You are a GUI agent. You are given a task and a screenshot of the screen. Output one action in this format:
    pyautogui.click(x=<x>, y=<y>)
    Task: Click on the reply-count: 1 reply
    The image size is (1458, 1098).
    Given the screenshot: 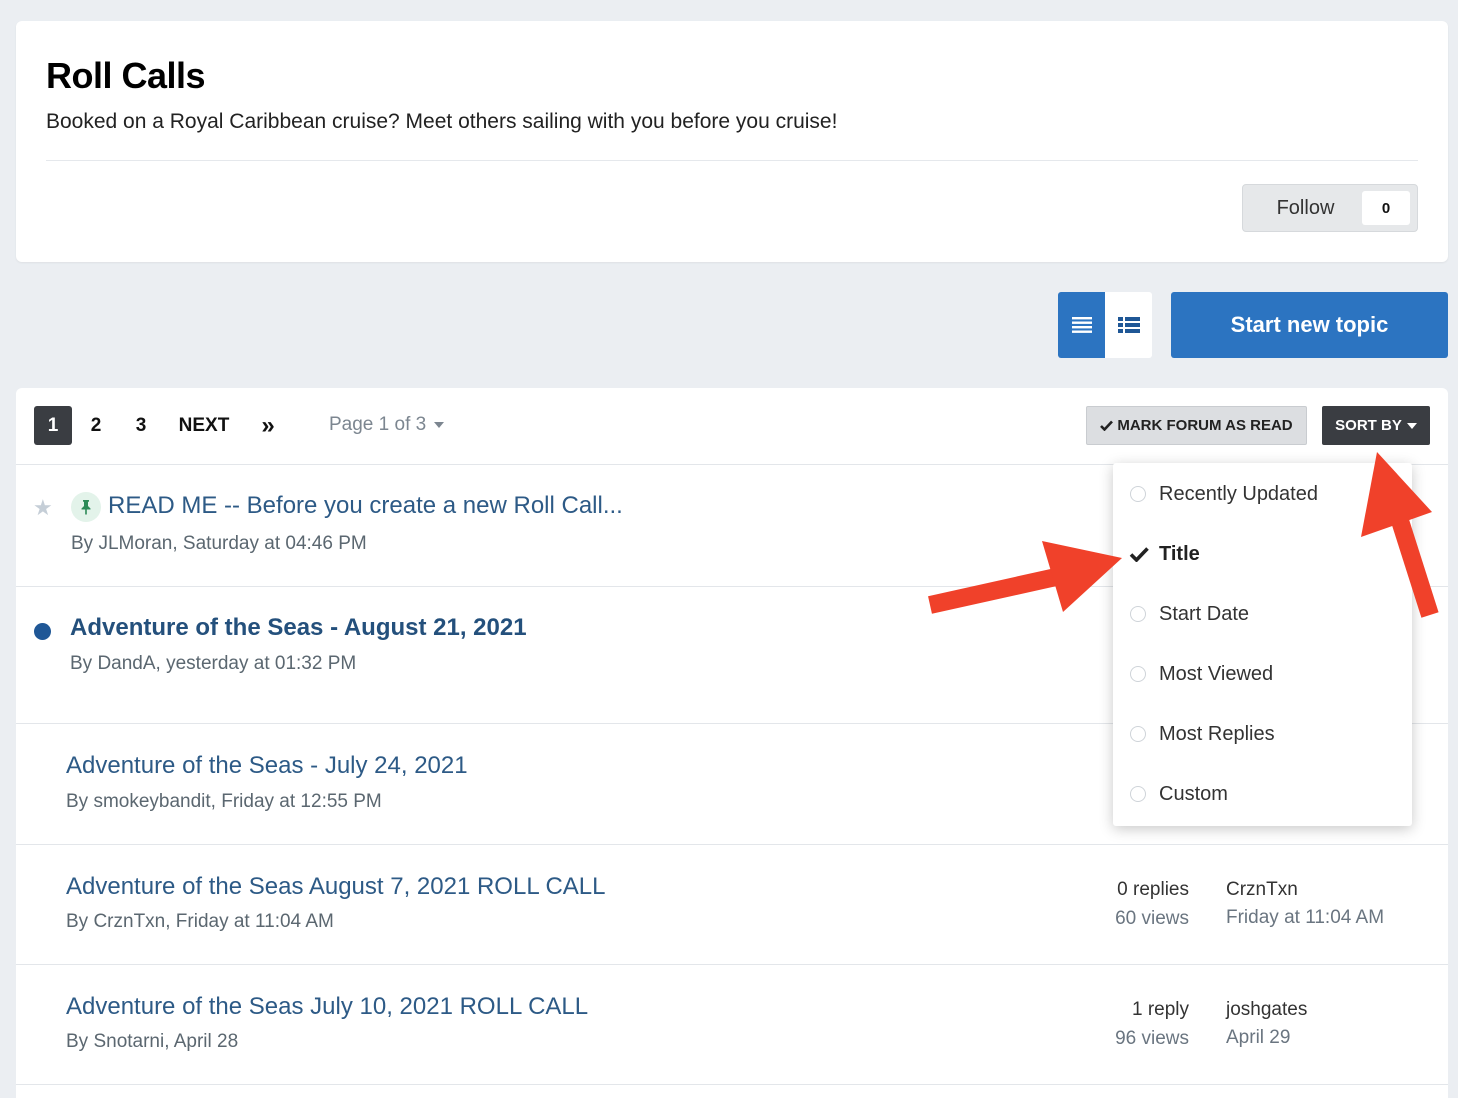 What is the action you would take?
    pyautogui.click(x=1160, y=1009)
    